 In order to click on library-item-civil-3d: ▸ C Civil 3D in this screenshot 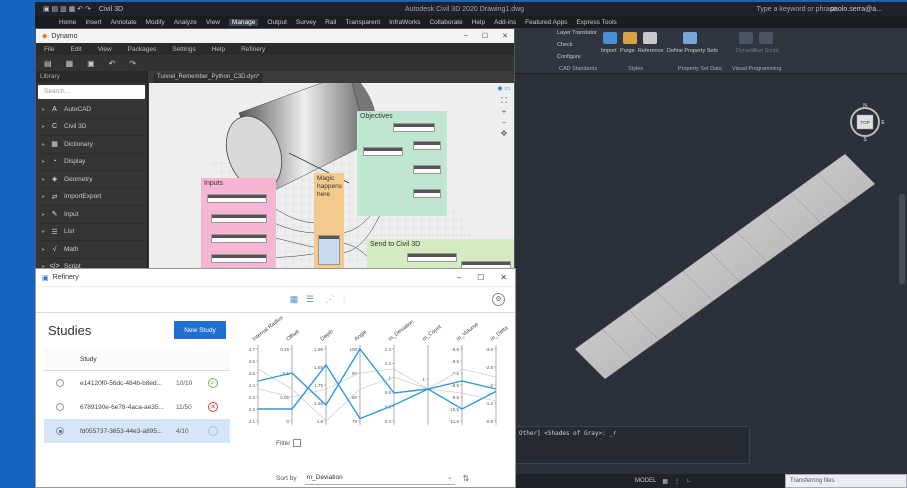, I will do `click(91, 127)`.